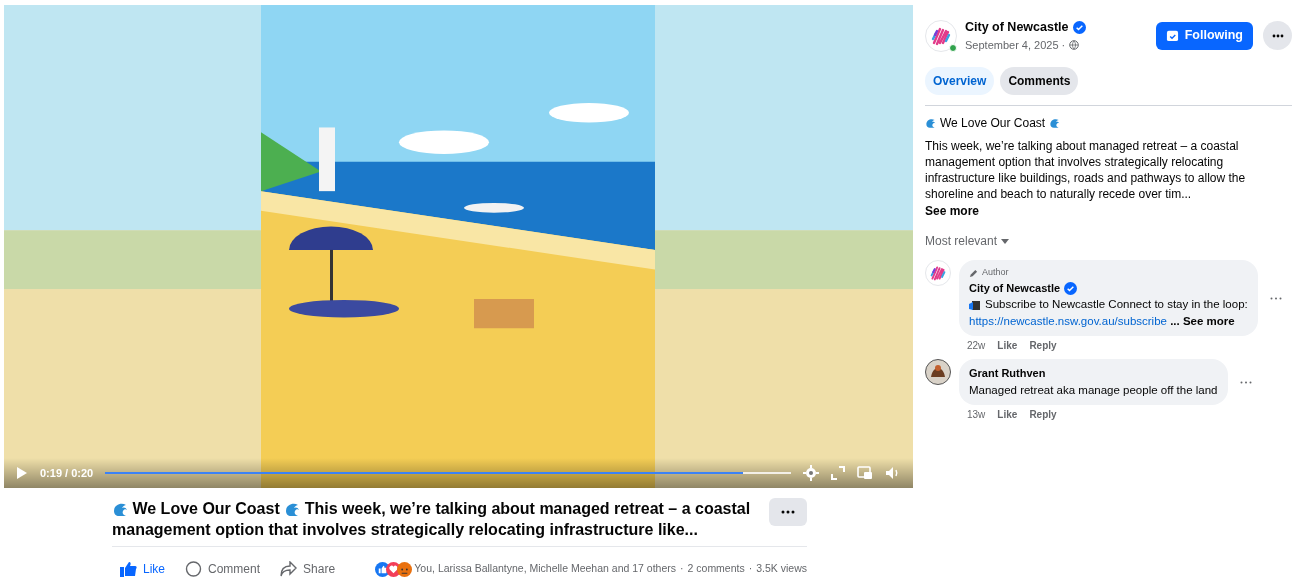 This screenshot has height=583, width=1304. What do you see at coordinates (1074, 45) in the screenshot?
I see `globe-icon` at bounding box center [1074, 45].